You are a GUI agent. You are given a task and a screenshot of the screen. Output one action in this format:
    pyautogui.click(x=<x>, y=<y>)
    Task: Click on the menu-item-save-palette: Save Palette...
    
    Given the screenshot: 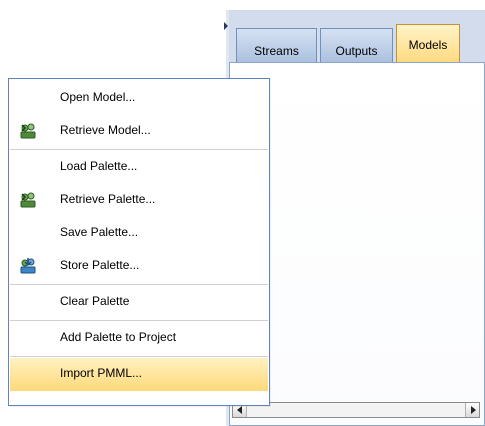 What is the action you would take?
    pyautogui.click(x=139, y=233)
    